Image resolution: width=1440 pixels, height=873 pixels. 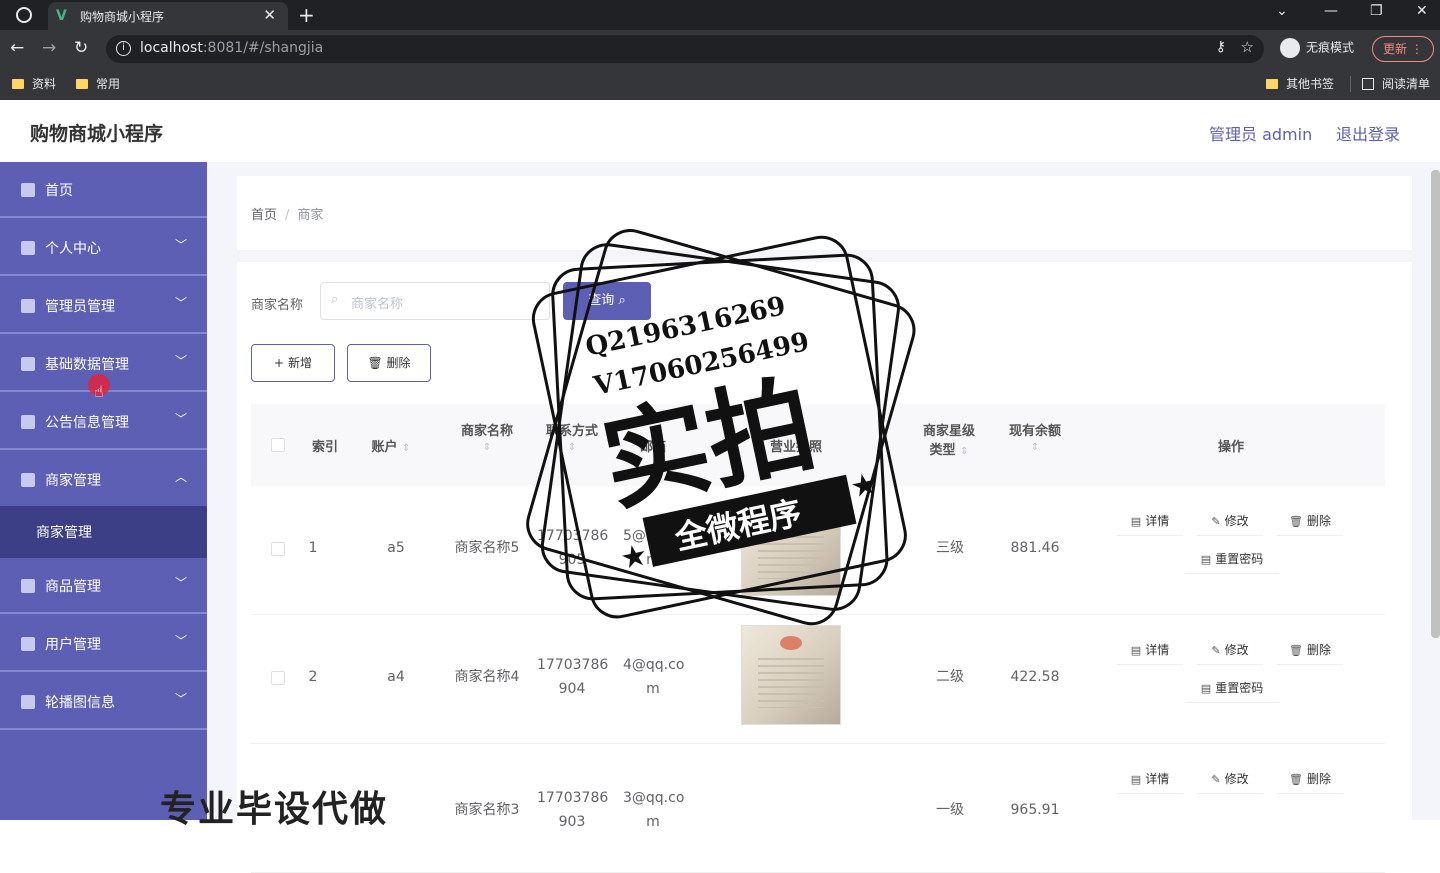 I want to click on header-balance: 现有余额 ⇕, so click(x=1035, y=437).